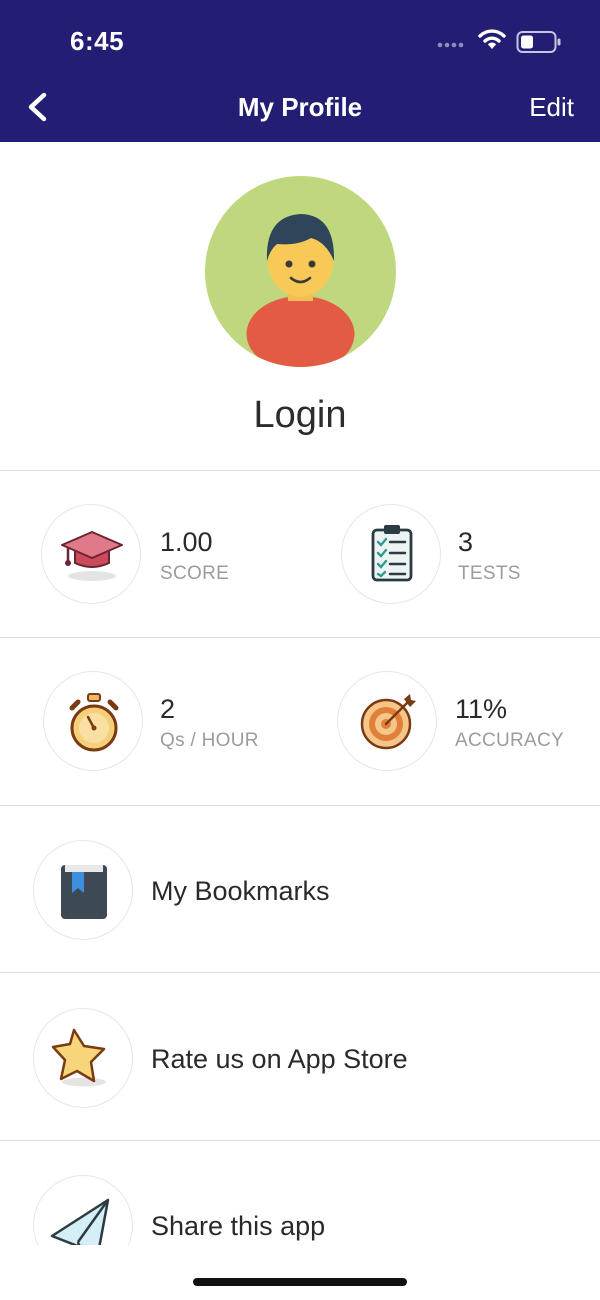 This screenshot has height=1300, width=600. What do you see at coordinates (186, 542) in the screenshot?
I see `score-value: 1.00` at bounding box center [186, 542].